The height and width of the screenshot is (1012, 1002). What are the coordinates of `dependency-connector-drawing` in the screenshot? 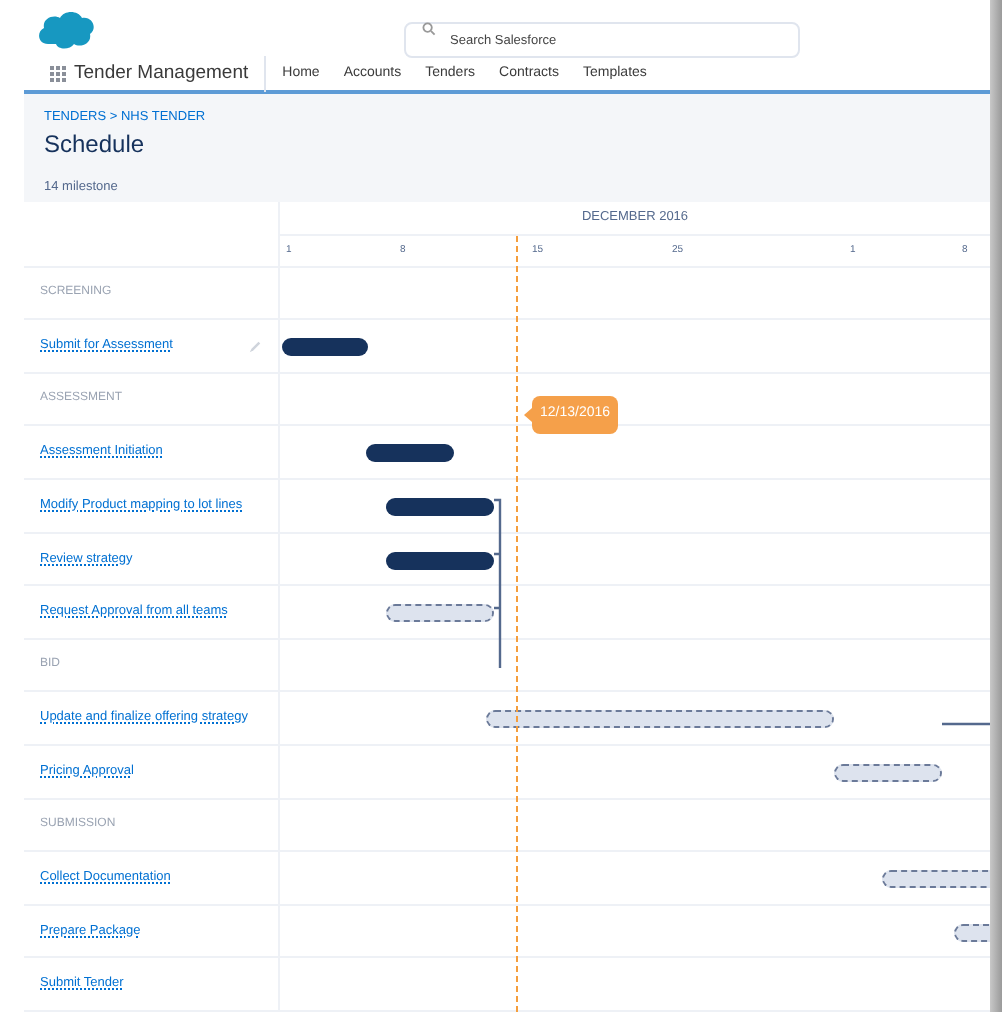 It's located at (966, 723).